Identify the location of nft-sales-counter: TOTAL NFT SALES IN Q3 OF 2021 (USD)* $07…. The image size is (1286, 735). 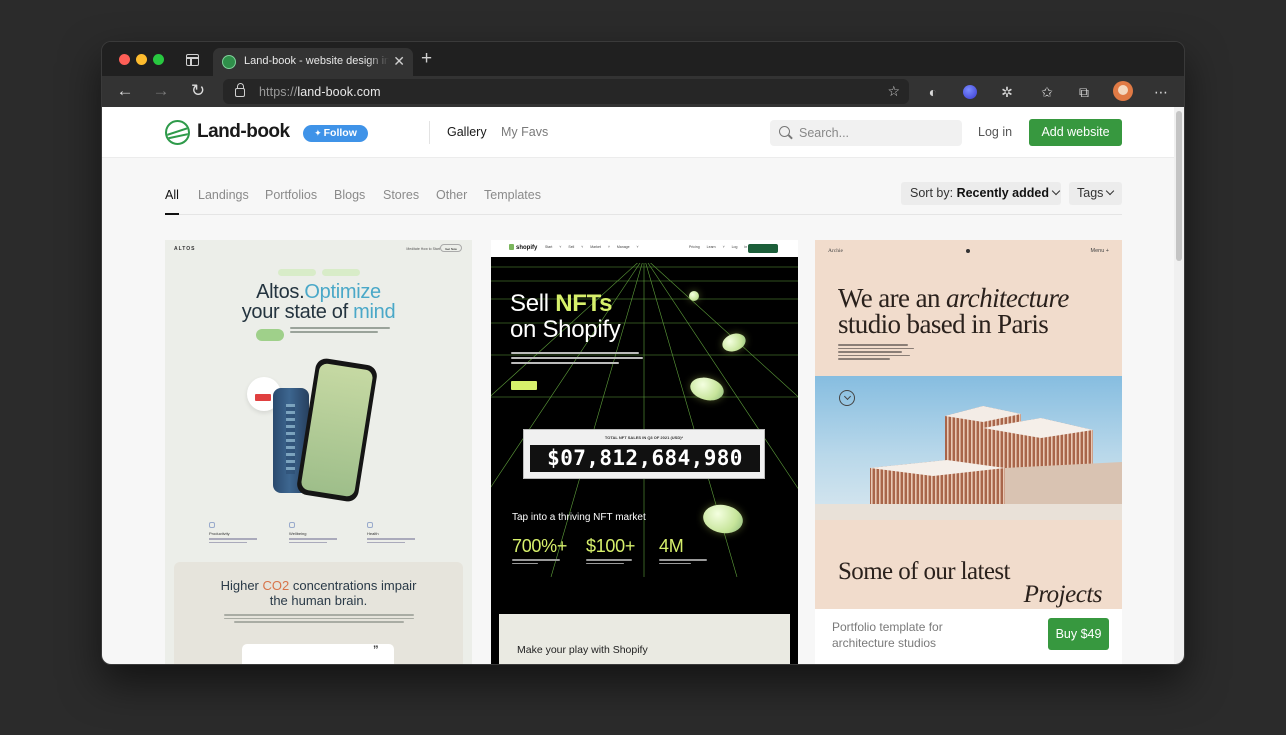
(644, 454).